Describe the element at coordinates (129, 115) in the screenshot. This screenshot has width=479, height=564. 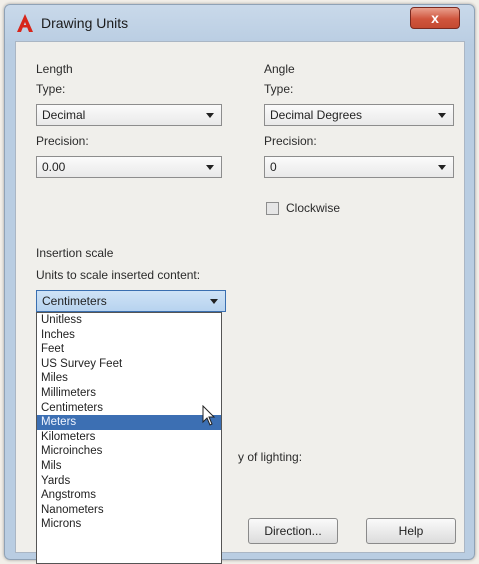
I see `length-type-select: Decimal` at that location.